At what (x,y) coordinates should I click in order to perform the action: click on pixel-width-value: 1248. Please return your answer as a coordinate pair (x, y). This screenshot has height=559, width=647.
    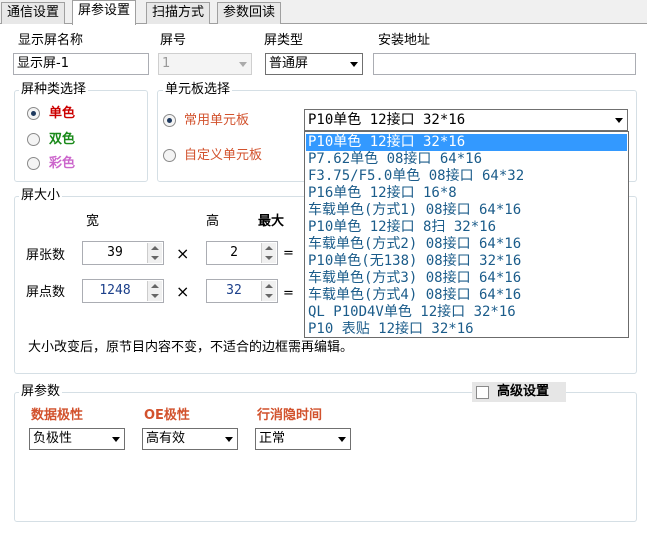
    Looking at the image, I should click on (115, 290).